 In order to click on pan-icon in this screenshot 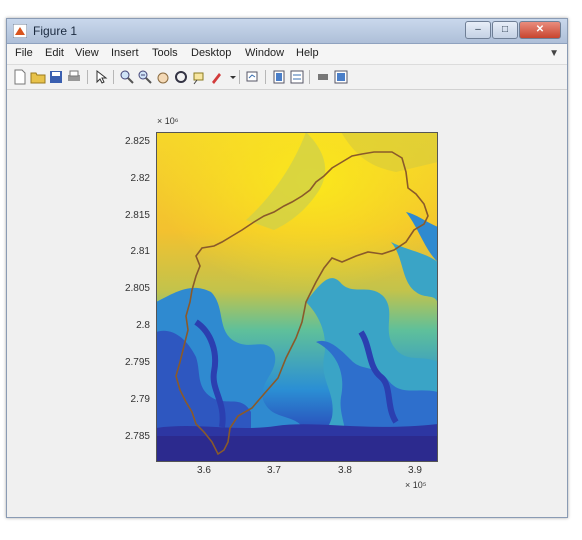, I will do `click(163, 77)`.